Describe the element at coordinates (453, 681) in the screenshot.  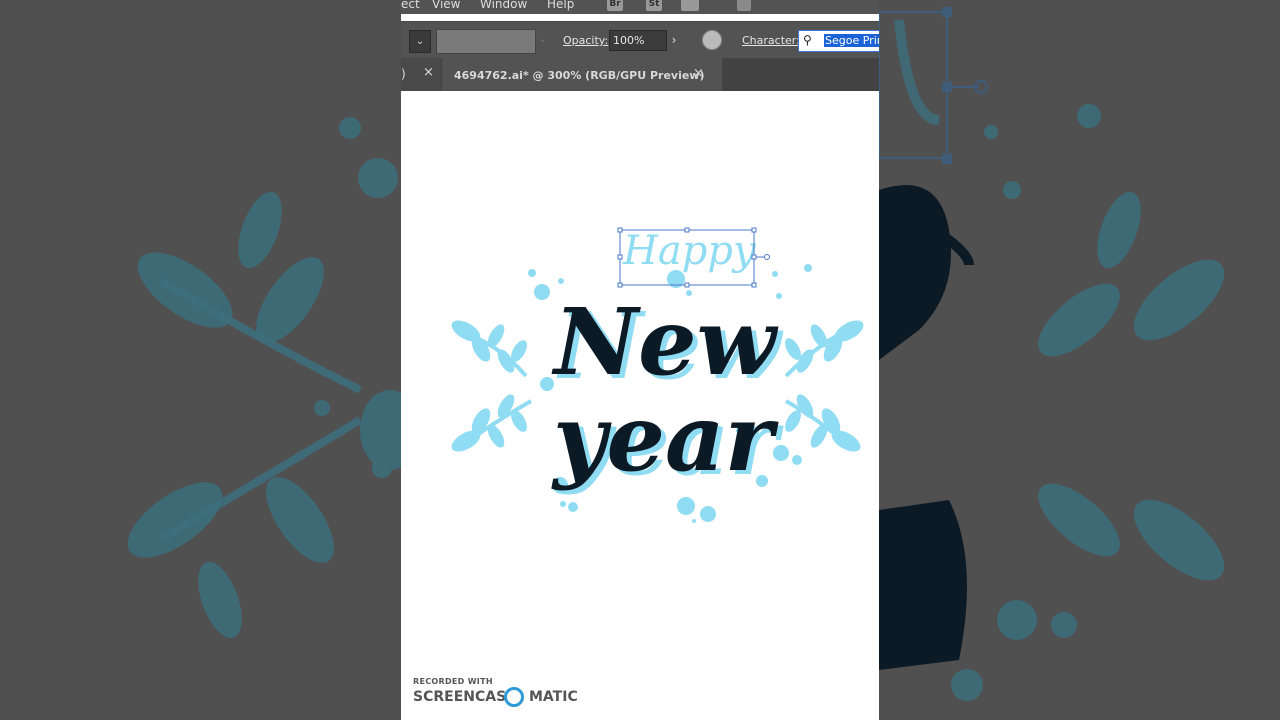
I see `watermark-recorded-with: RECORDED WITH` at that location.